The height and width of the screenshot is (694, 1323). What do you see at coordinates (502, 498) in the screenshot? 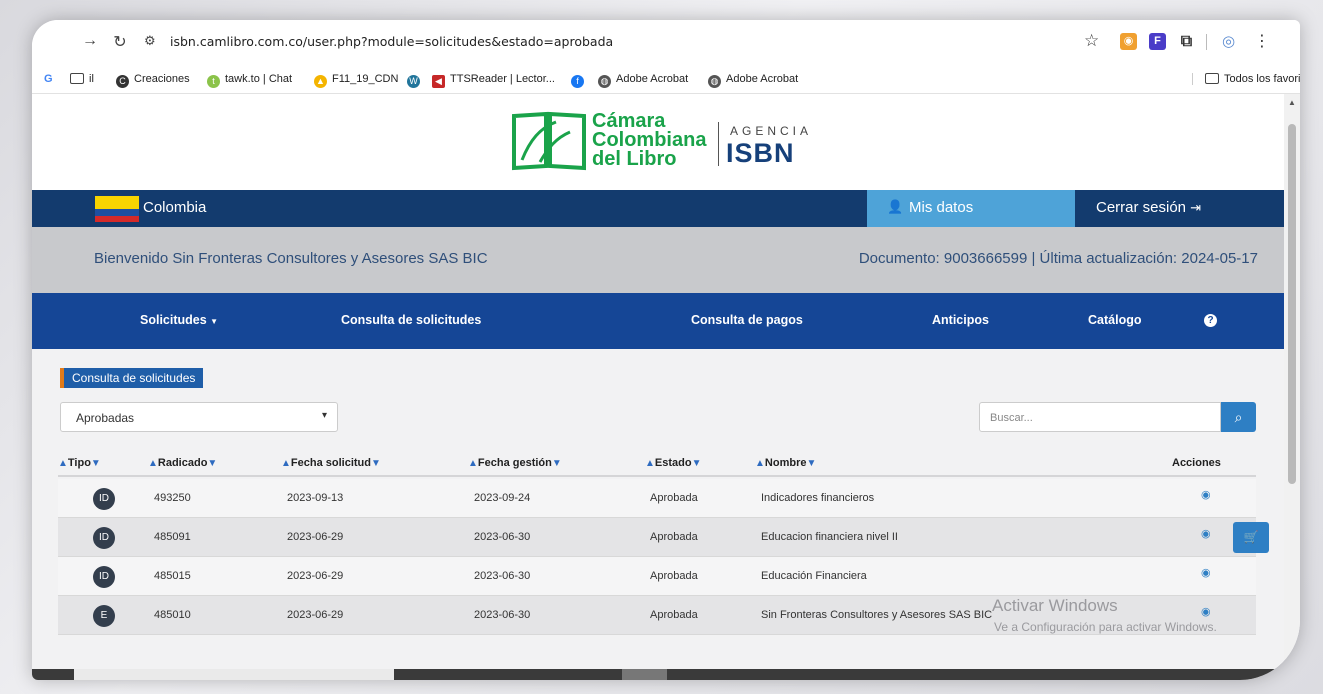
I see `cell-fecha-gestion: 2023-09-24` at bounding box center [502, 498].